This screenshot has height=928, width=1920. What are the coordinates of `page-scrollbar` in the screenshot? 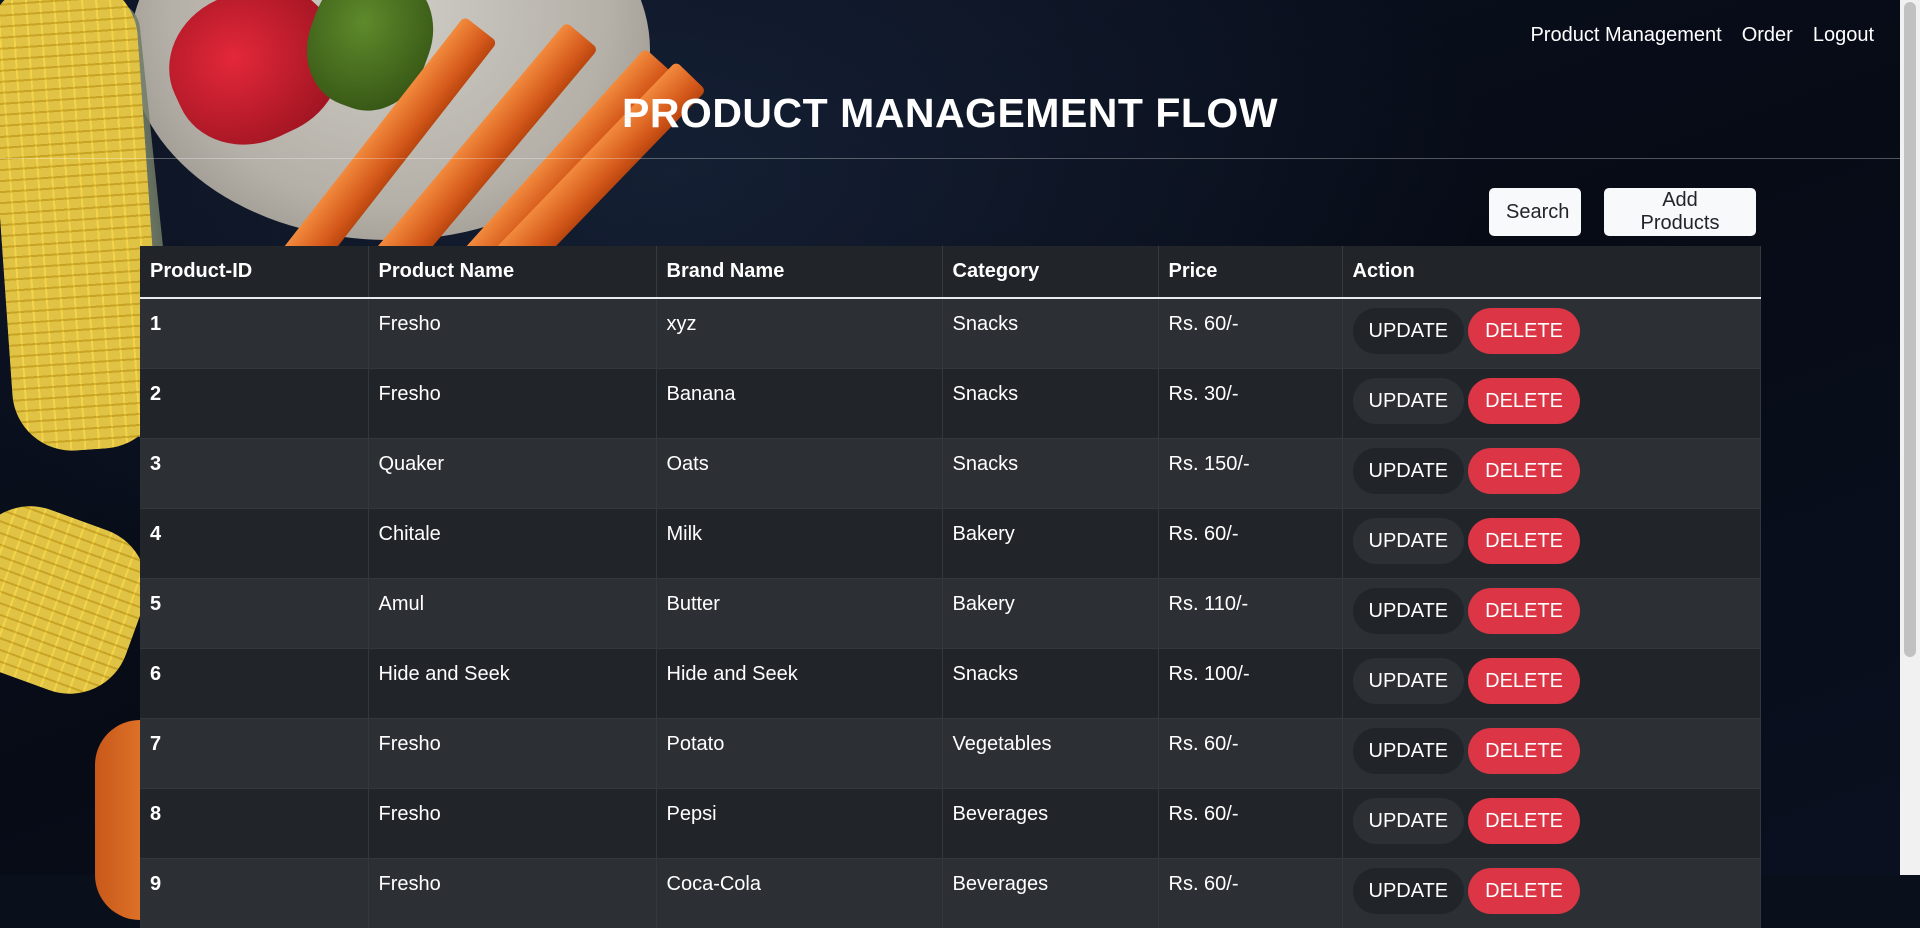 It's located at (1910, 437).